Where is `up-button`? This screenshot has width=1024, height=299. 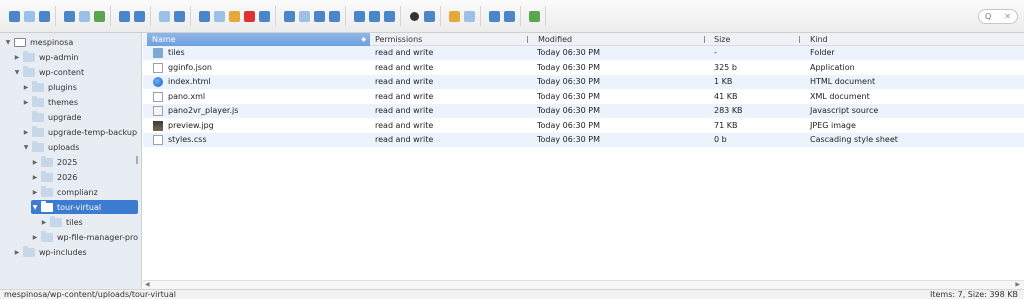 up-button is located at coordinates (44, 16).